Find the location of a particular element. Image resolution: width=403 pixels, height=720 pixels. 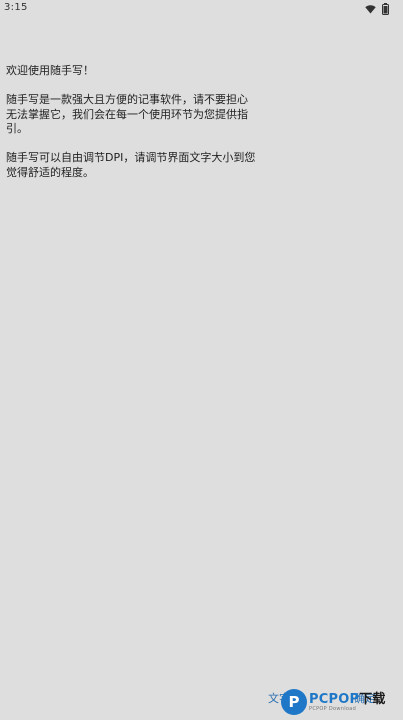

welcome-heading: 欢迎使用随手写！ is located at coordinates (50, 70).